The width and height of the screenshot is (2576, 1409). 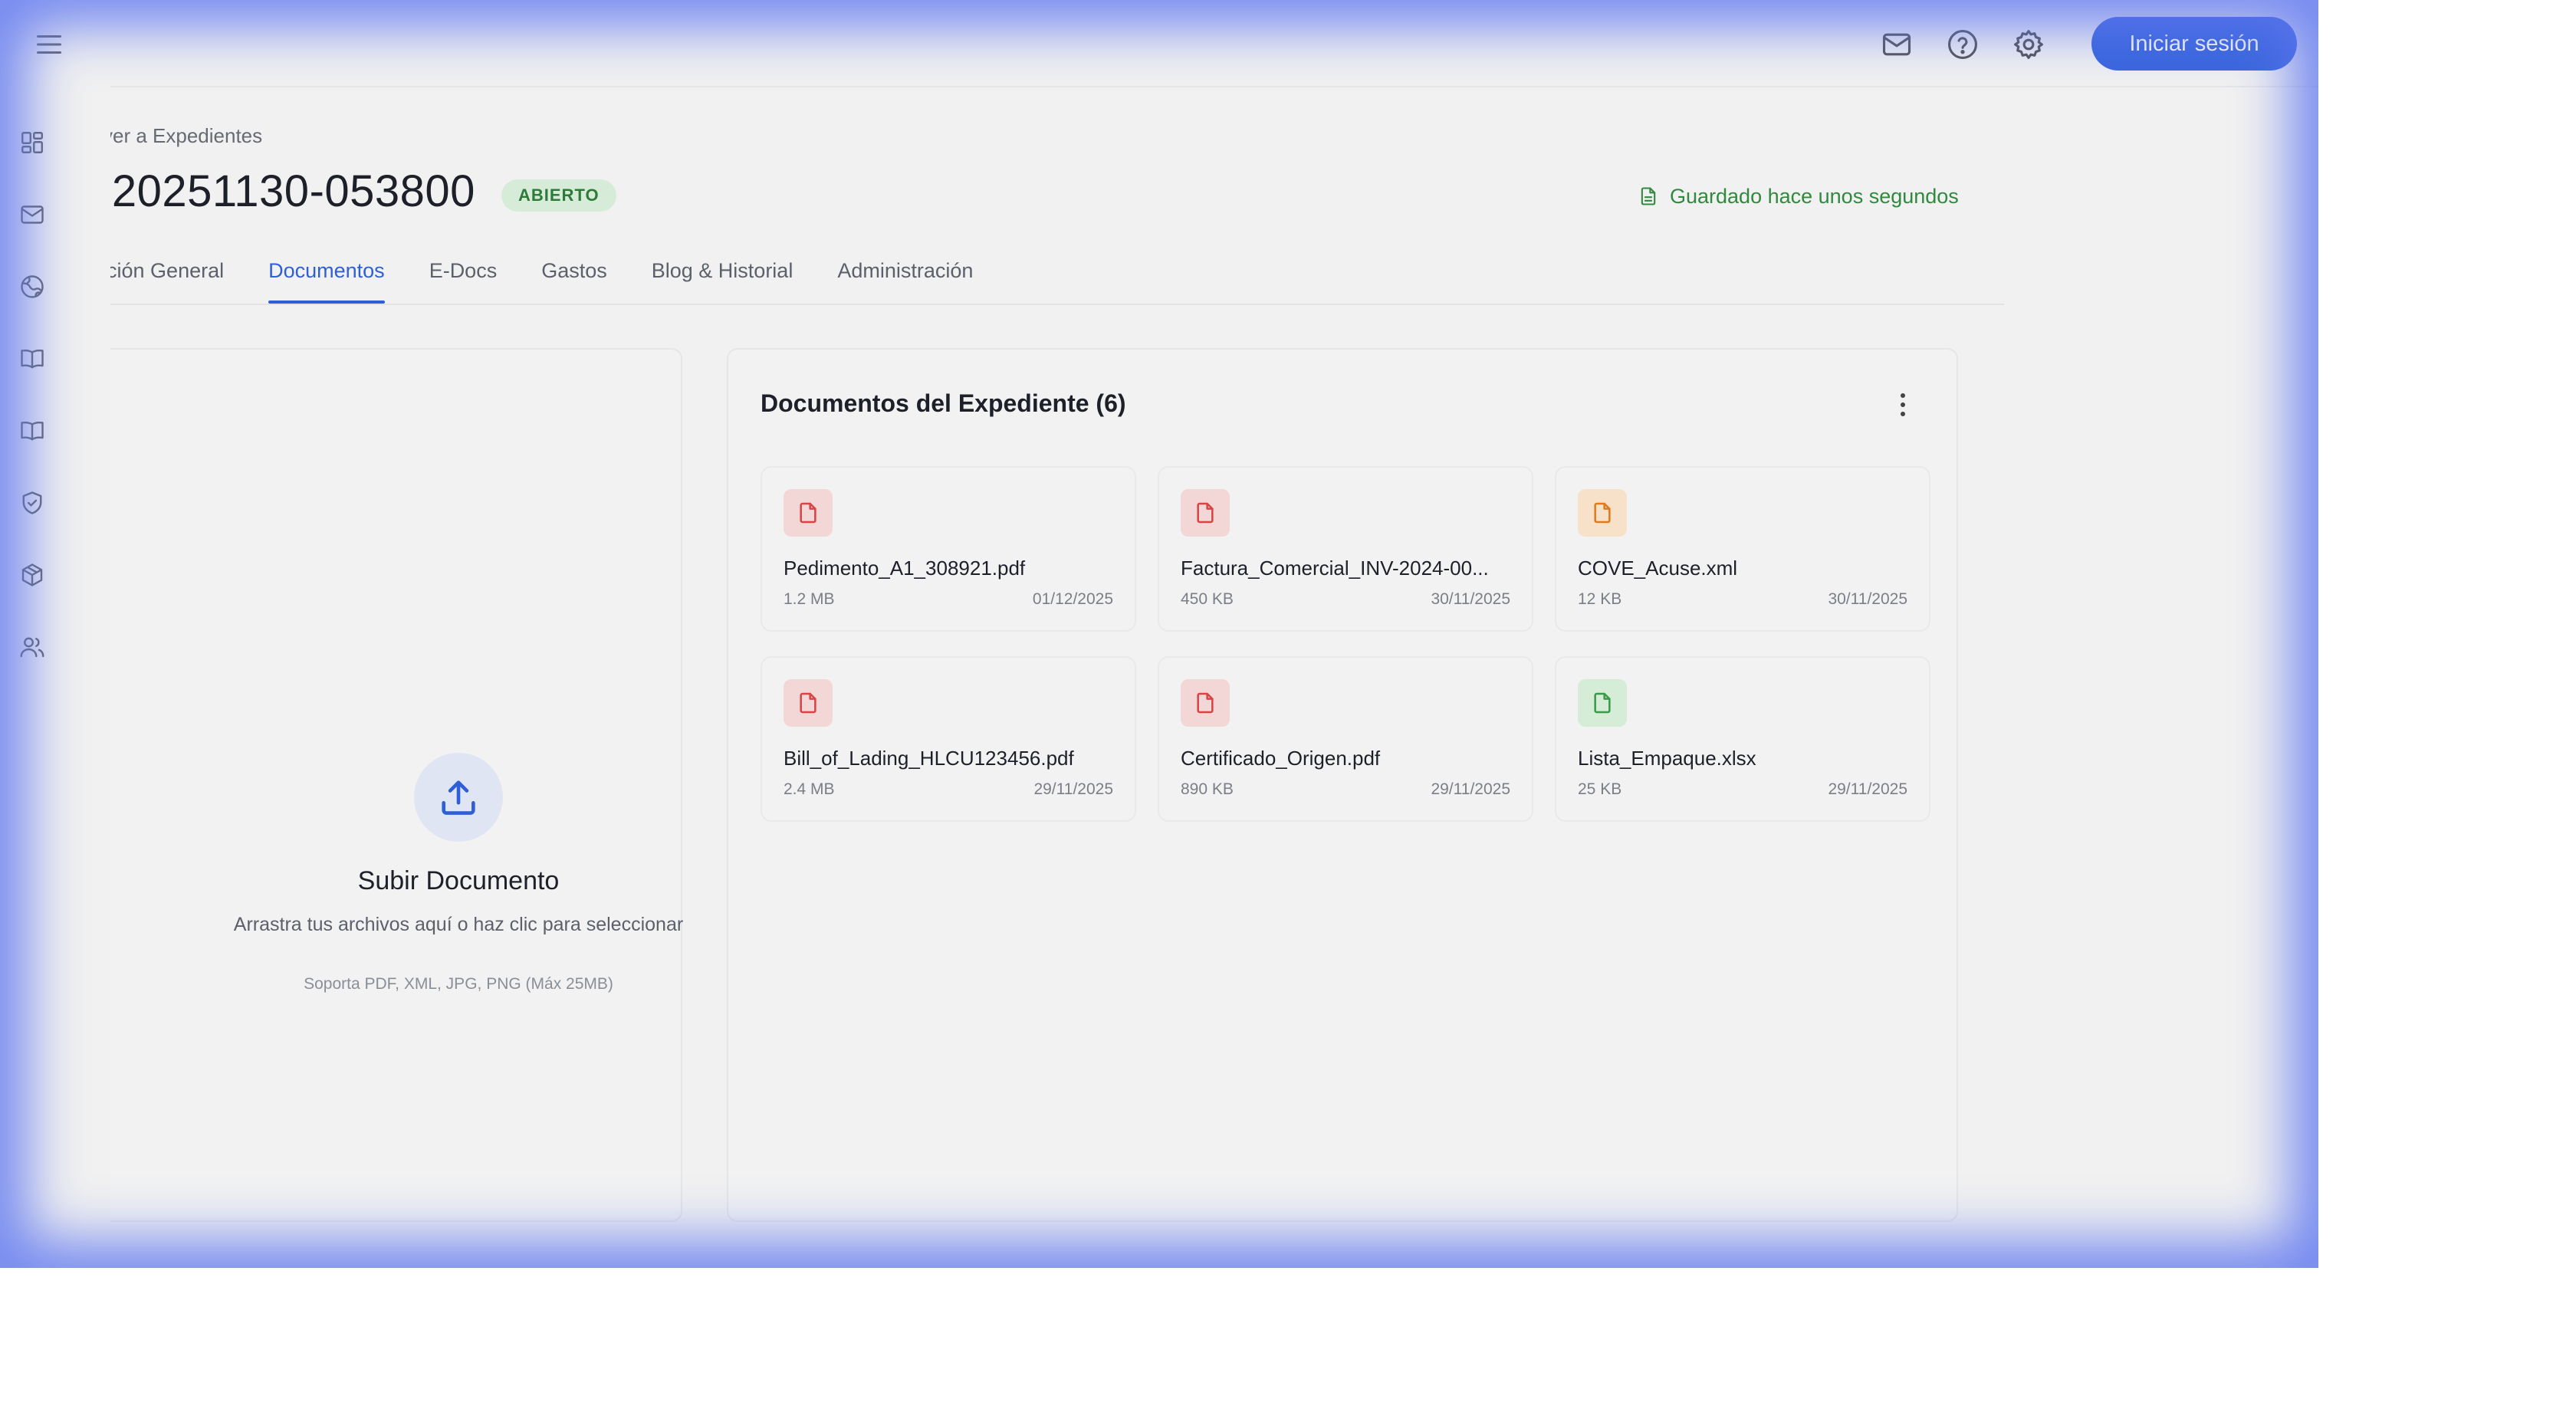 I want to click on sidebar-item-dashboard, so click(x=32, y=142).